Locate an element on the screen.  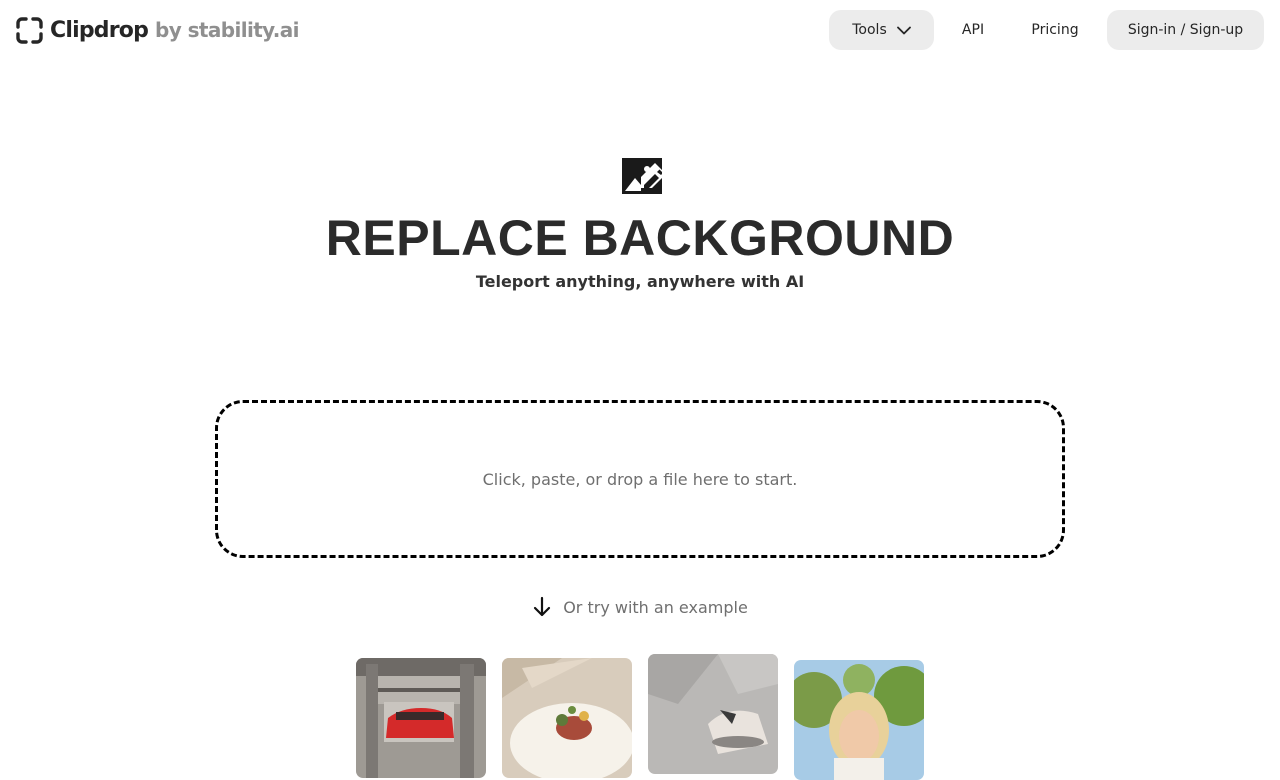
image-edit-icon is located at coordinates (642, 176).